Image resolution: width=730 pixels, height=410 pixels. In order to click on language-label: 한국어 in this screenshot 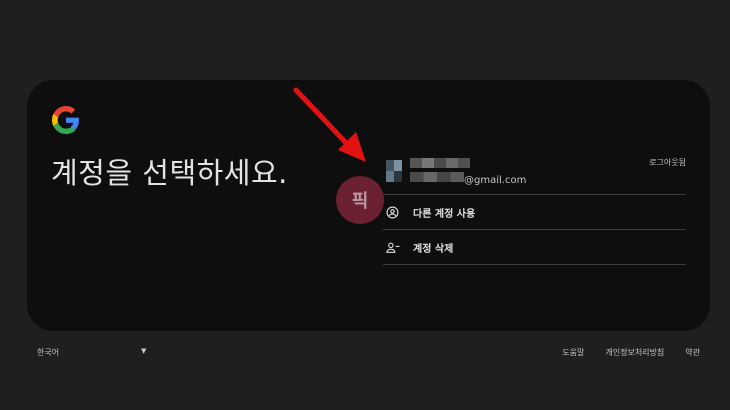, I will do `click(48, 352)`.